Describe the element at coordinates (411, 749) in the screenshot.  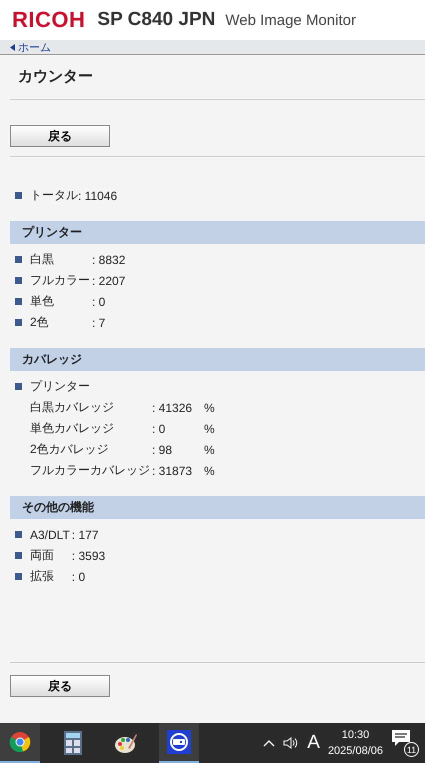
I see `notification-count: 11` at that location.